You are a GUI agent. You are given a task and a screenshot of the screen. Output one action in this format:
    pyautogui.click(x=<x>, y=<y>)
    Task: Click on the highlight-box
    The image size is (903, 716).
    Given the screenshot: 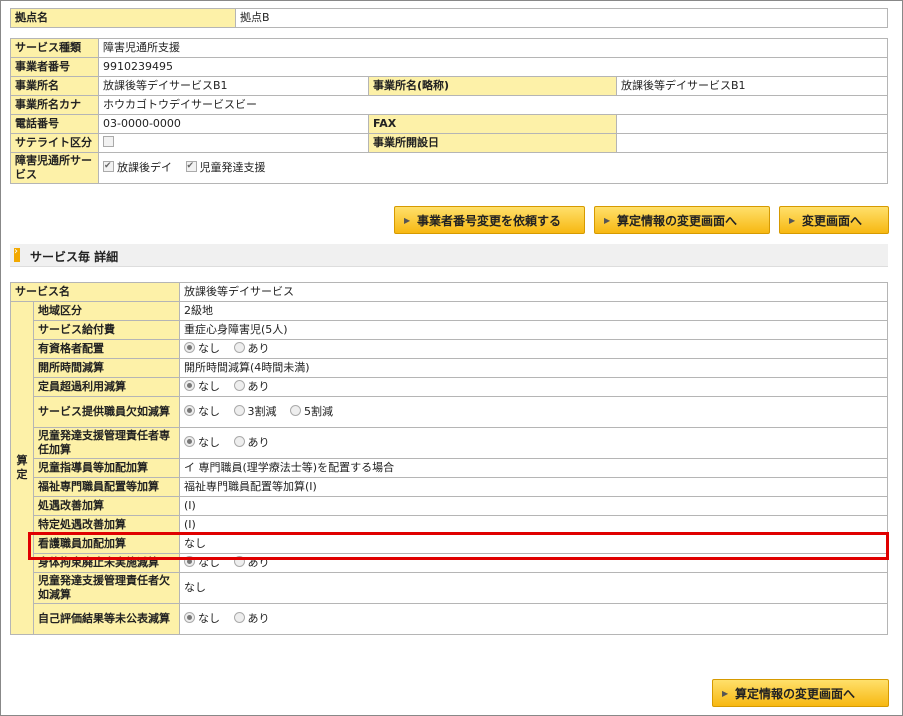 What is the action you would take?
    pyautogui.click(x=458, y=546)
    